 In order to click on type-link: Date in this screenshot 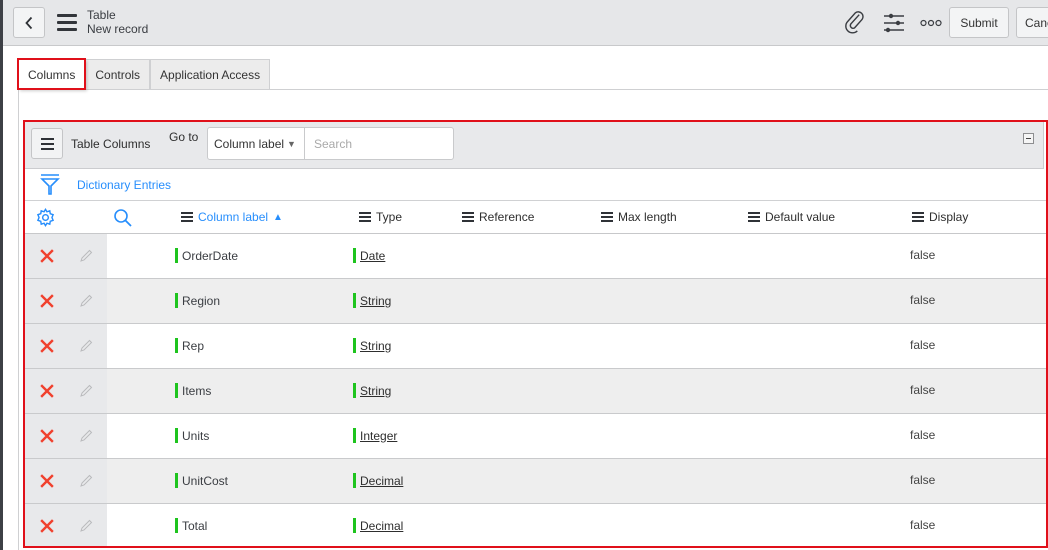, I will do `click(372, 256)`.